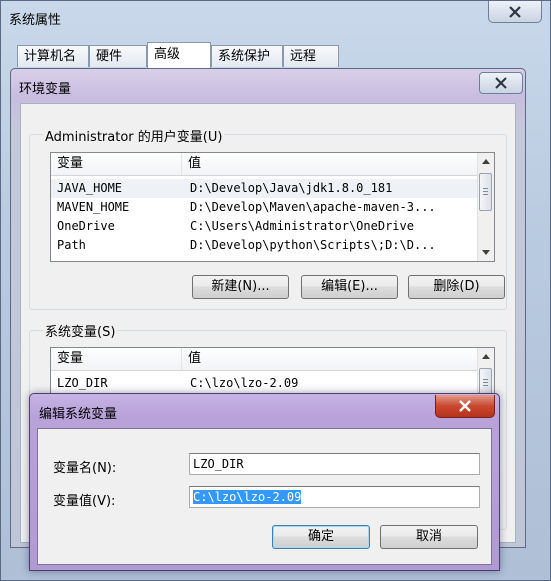  What do you see at coordinates (456, 287) in the screenshot?
I see `delete-user-variable-button: 删除(D)` at bounding box center [456, 287].